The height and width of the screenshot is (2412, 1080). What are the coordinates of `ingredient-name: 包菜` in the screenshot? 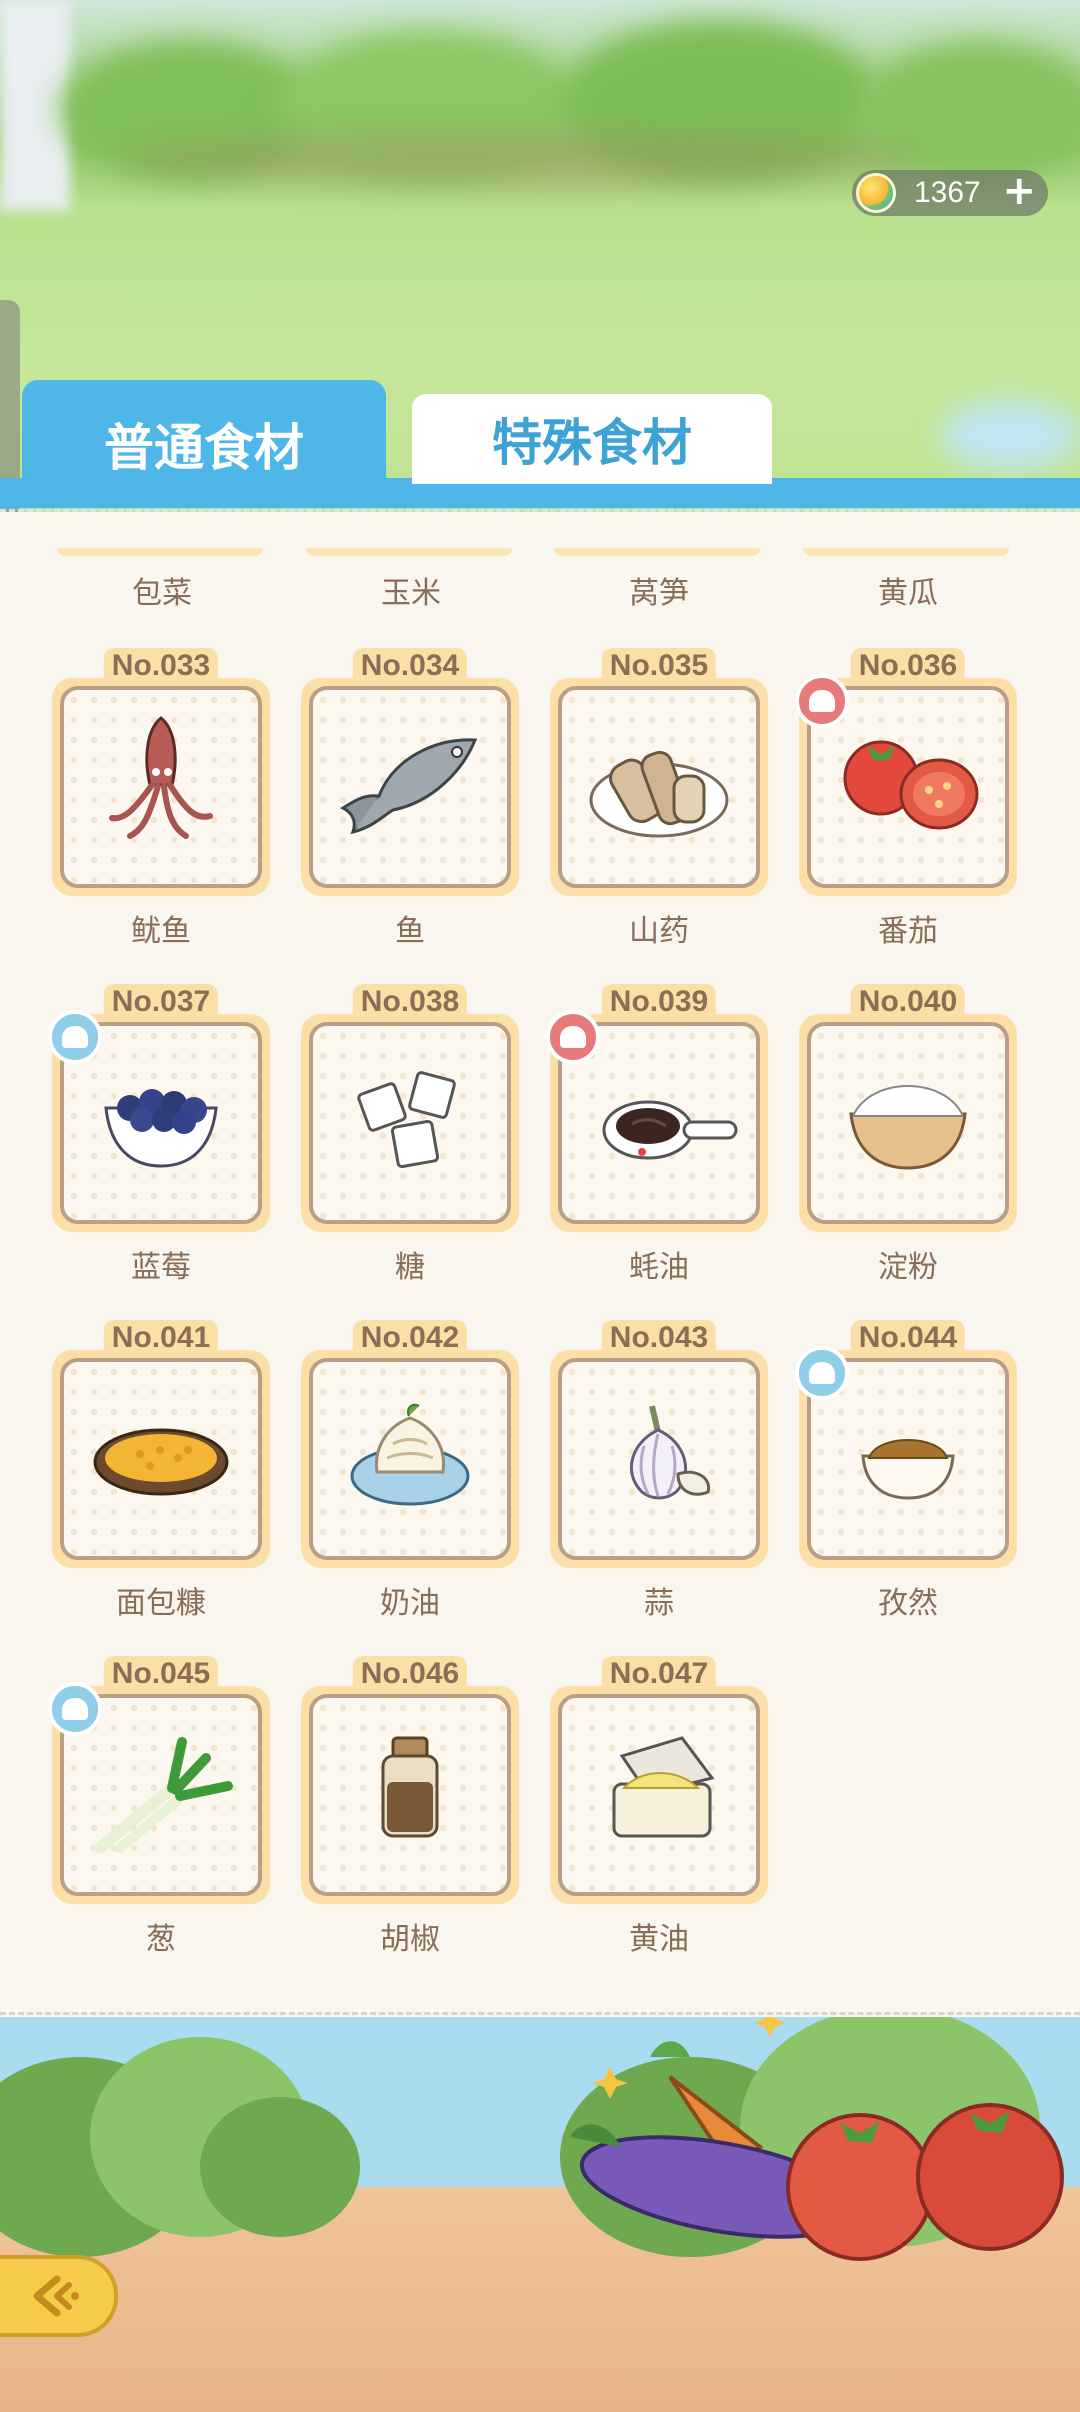 It's located at (162, 590).